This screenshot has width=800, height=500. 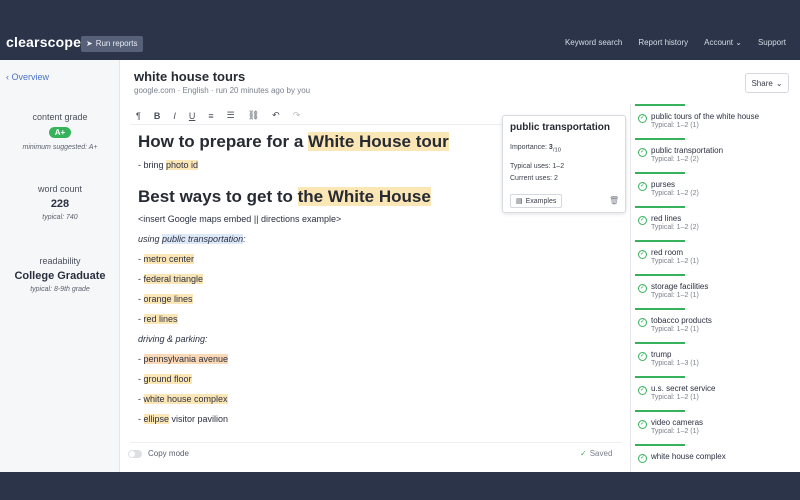 What do you see at coordinates (537, 166) in the screenshot?
I see `typical-uses: Typical uses: 1–2` at bounding box center [537, 166].